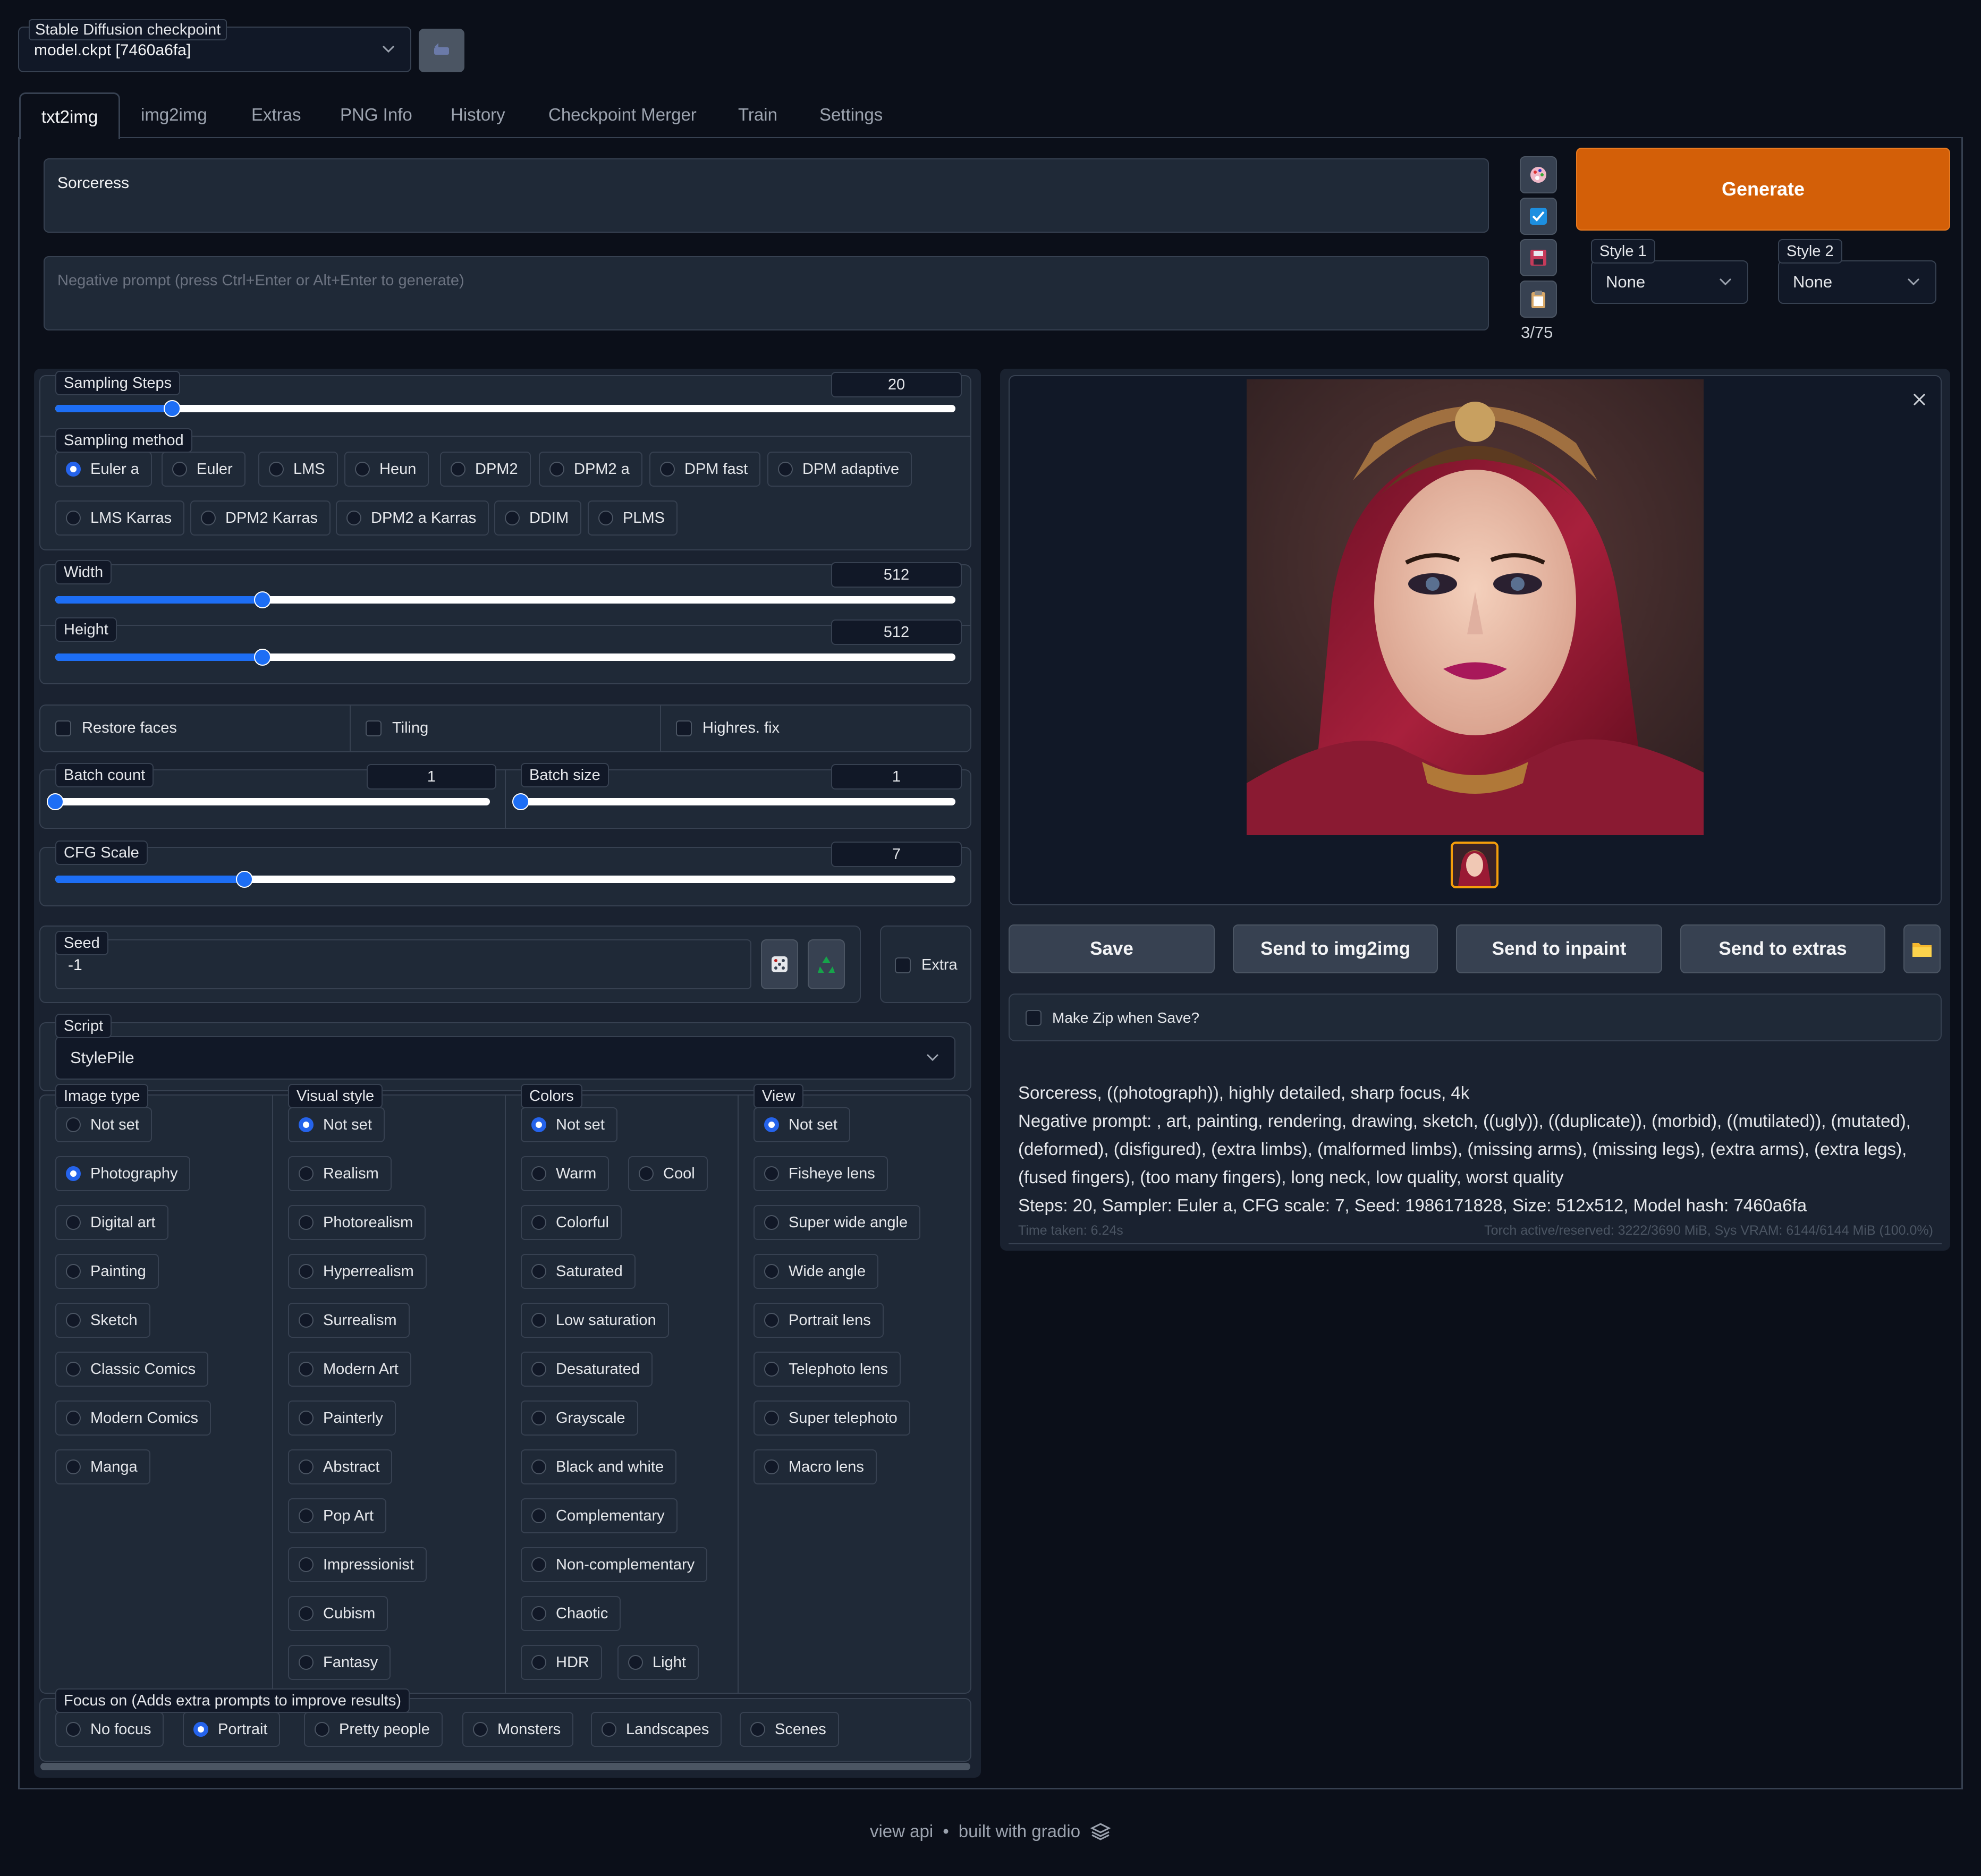  I want to click on radio-dpm2-a-karras: DPM2 a Karras, so click(412, 518).